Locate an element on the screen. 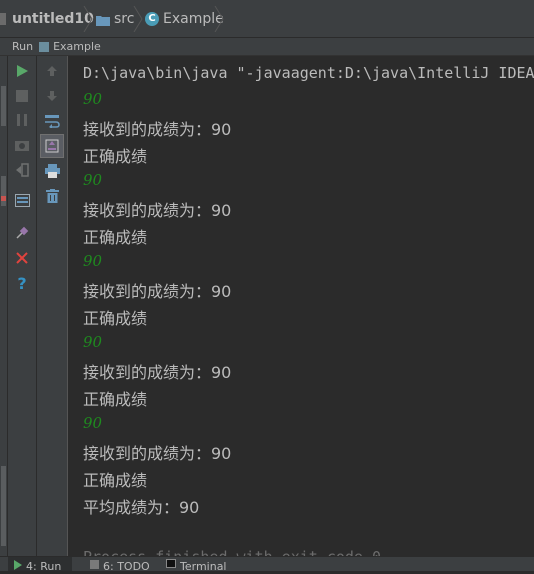 Image resolution: width=534 pixels, height=574 pixels. close-button is located at coordinates (22, 258).